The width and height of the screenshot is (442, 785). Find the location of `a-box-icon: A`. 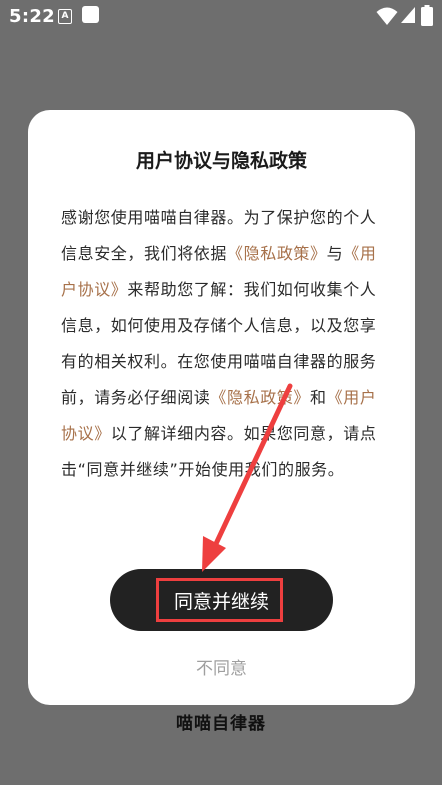

a-box-icon: A is located at coordinates (65, 16).